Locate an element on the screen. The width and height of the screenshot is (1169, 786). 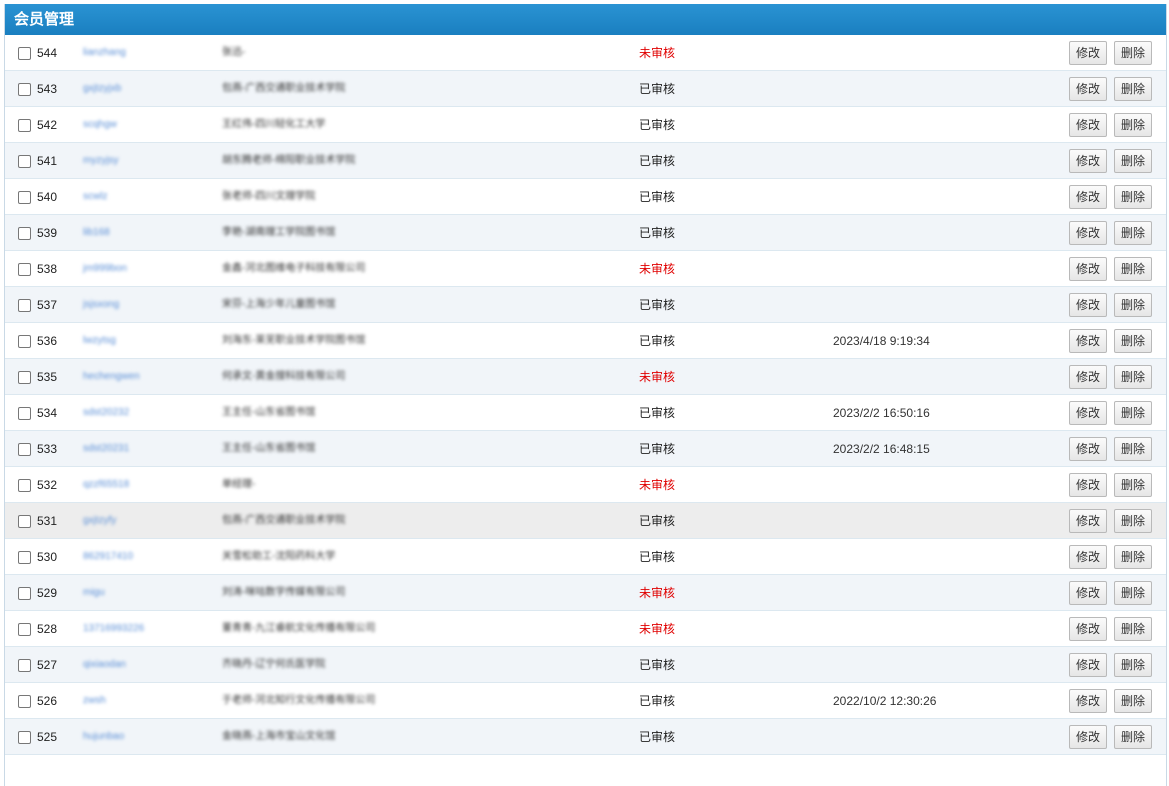
username-link: hujunbao is located at coordinates (103, 737).